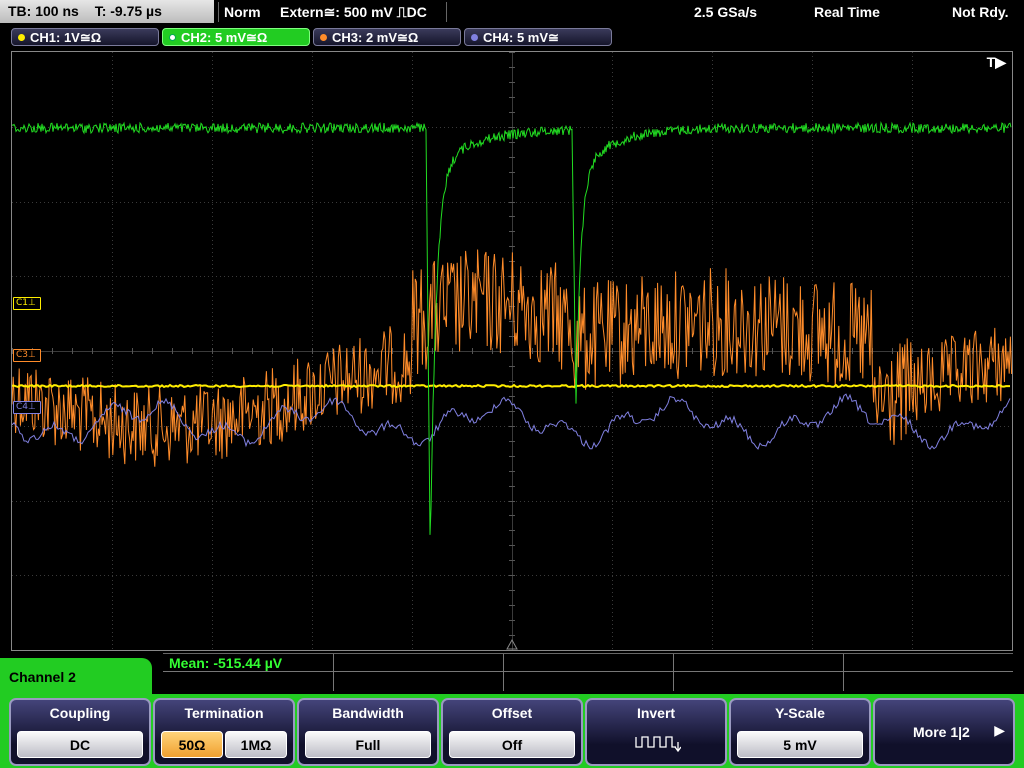  I want to click on more-softkey: More 1|2 ▶, so click(944, 732).